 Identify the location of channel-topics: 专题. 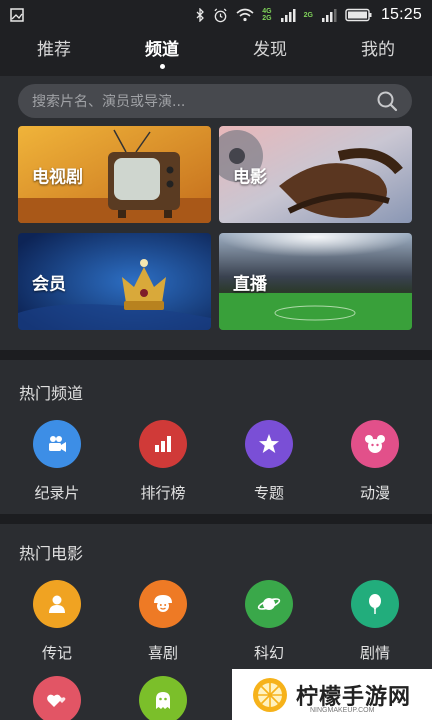
(269, 461).